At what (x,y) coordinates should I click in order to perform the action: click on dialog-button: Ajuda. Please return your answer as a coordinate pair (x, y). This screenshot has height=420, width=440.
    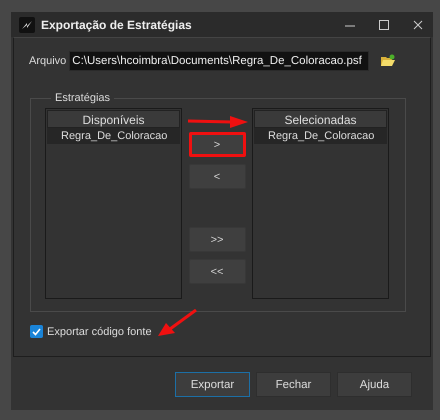
    Looking at the image, I should click on (374, 384).